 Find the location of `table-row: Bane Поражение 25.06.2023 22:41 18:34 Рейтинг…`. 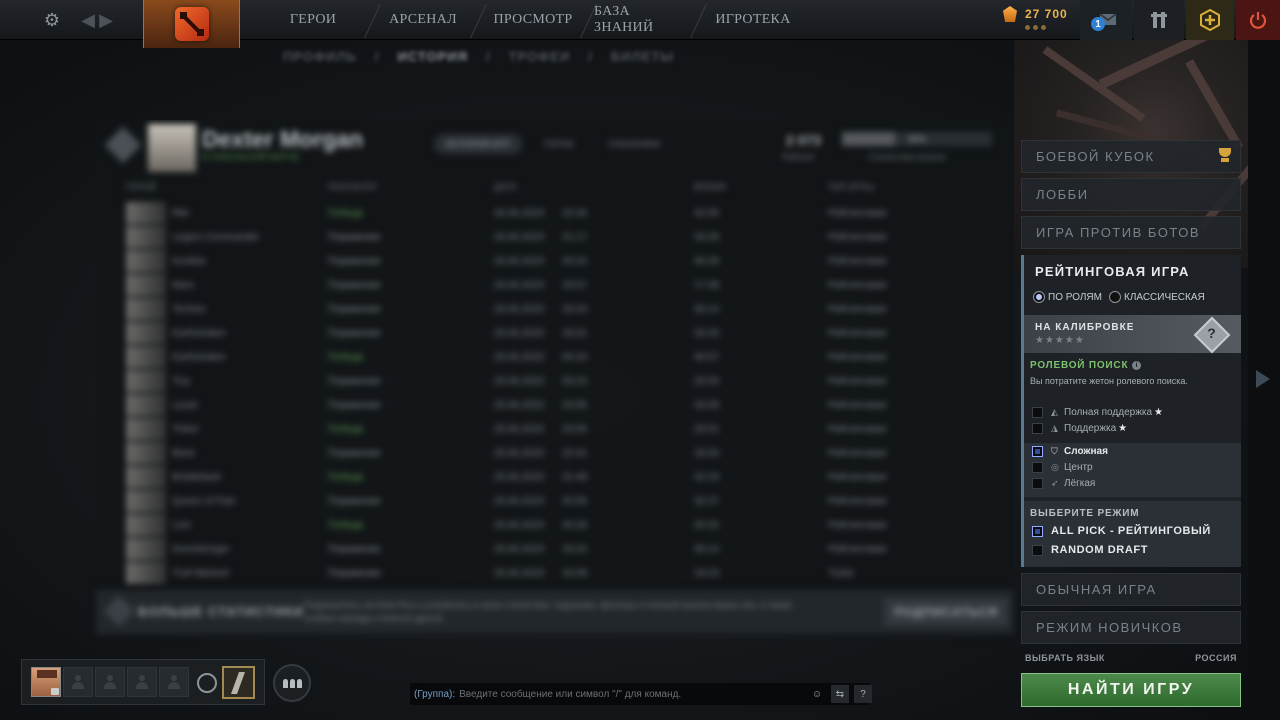

table-row: Bane Поражение 25.06.2023 22:41 18:34 Рейтинг… is located at coordinates (566, 453).